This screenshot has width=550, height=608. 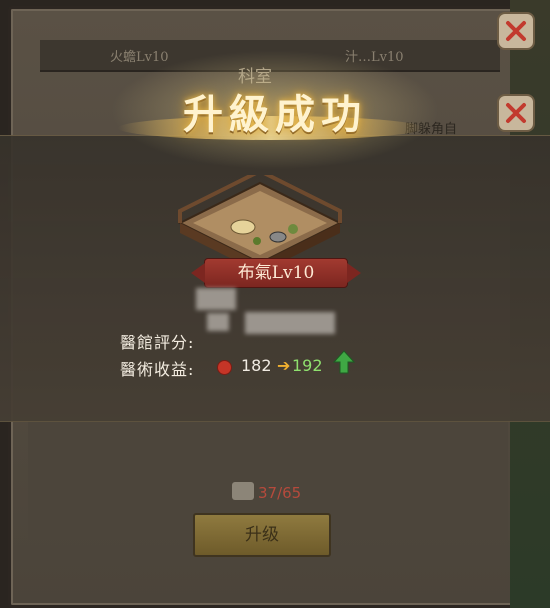 What do you see at coordinates (157, 342) in the screenshot?
I see `rating-label: 醫館評分:` at bounding box center [157, 342].